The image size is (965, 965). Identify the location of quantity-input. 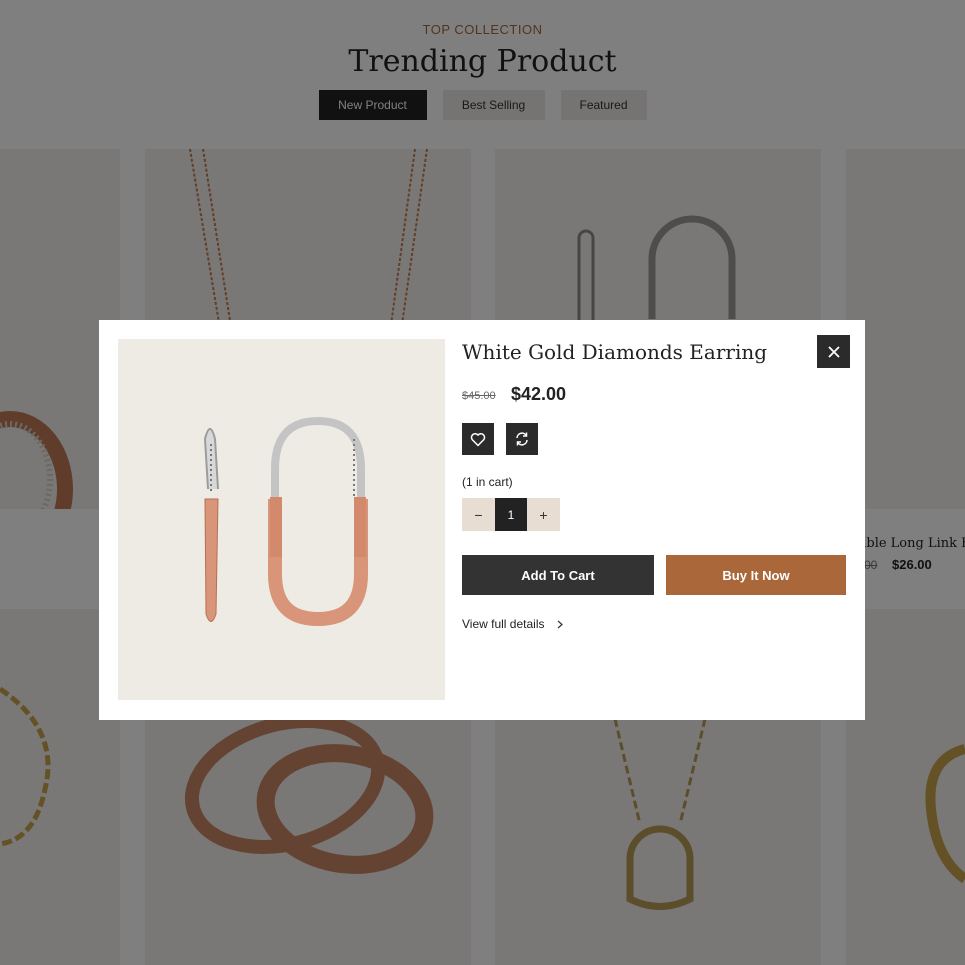
(511, 514).